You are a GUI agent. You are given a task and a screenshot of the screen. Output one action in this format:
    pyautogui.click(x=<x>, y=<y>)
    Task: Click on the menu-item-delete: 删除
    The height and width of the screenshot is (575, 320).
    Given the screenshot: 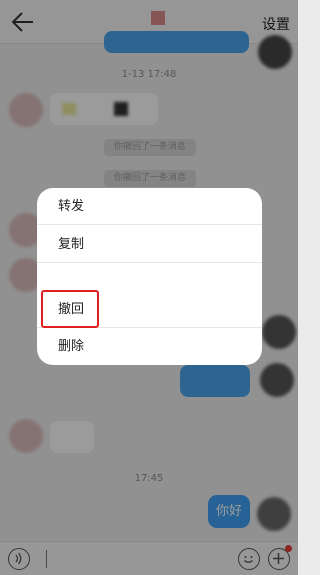 What is the action you would take?
    pyautogui.click(x=149, y=346)
    